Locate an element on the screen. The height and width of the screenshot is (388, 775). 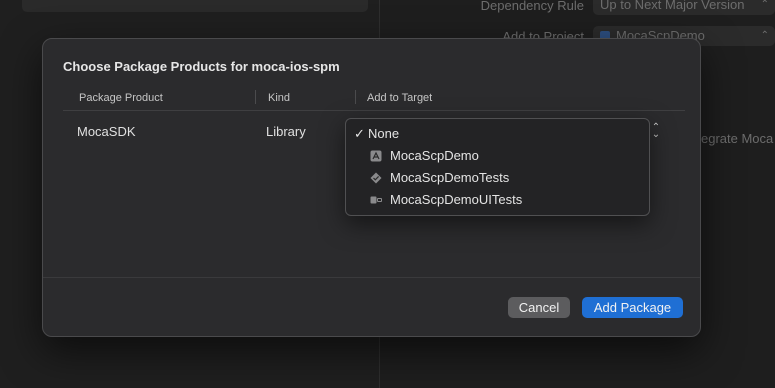
column-header-add-to-target: Add to Target is located at coordinates (399, 102).